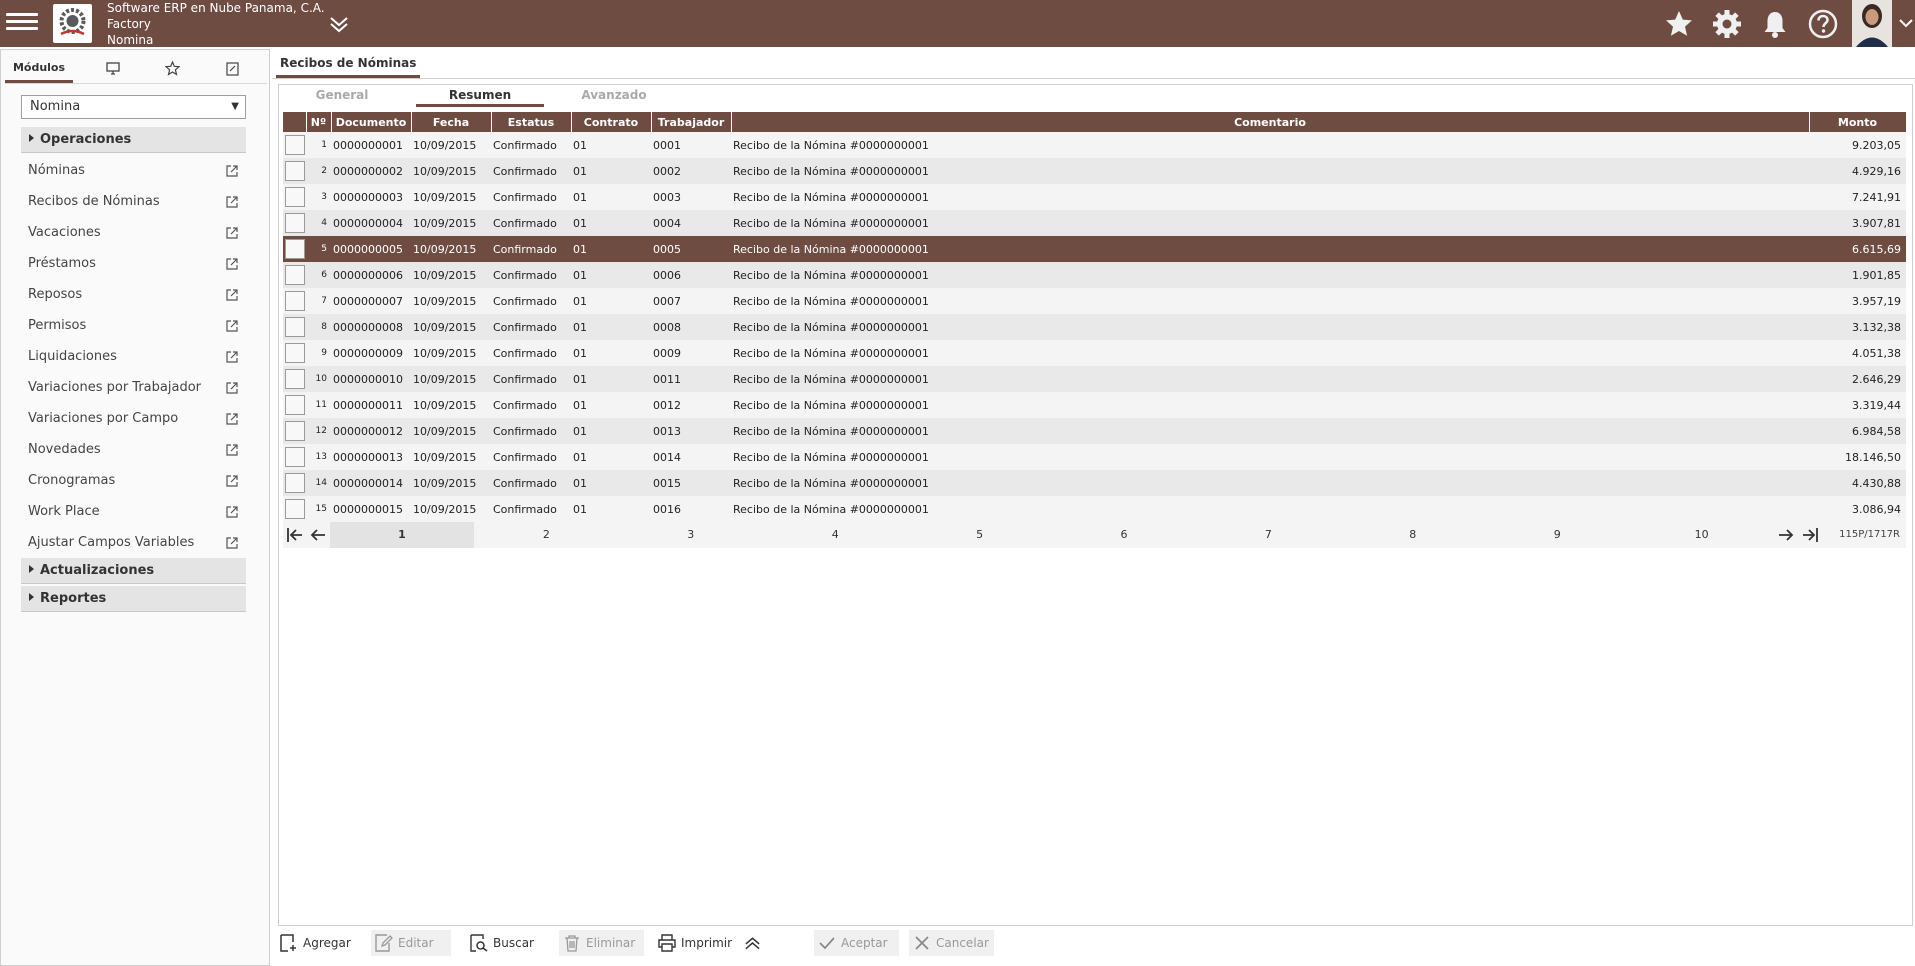 The image size is (1915, 966). Describe the element at coordinates (371, 122) in the screenshot. I see `col-documento: Documento` at that location.